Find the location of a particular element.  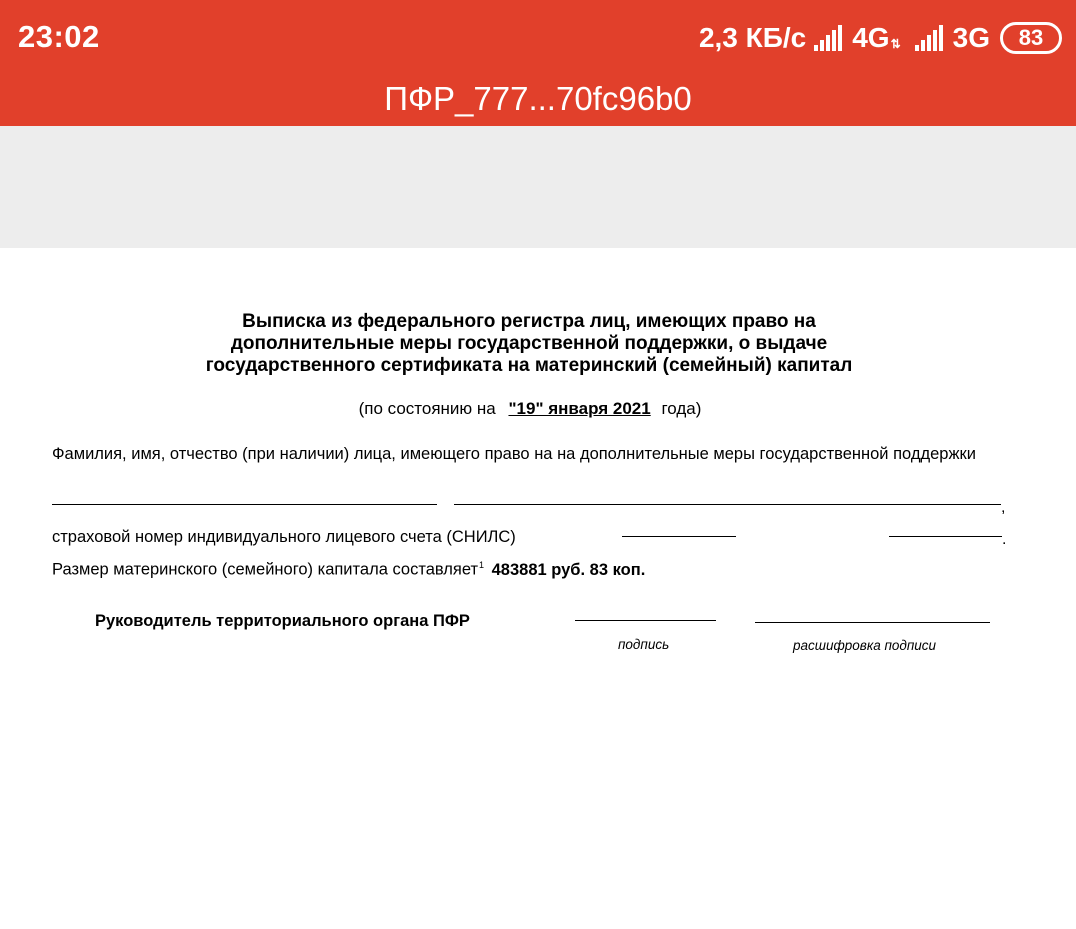

capital-amount: 483881 руб. 83 коп. is located at coordinates (568, 569).